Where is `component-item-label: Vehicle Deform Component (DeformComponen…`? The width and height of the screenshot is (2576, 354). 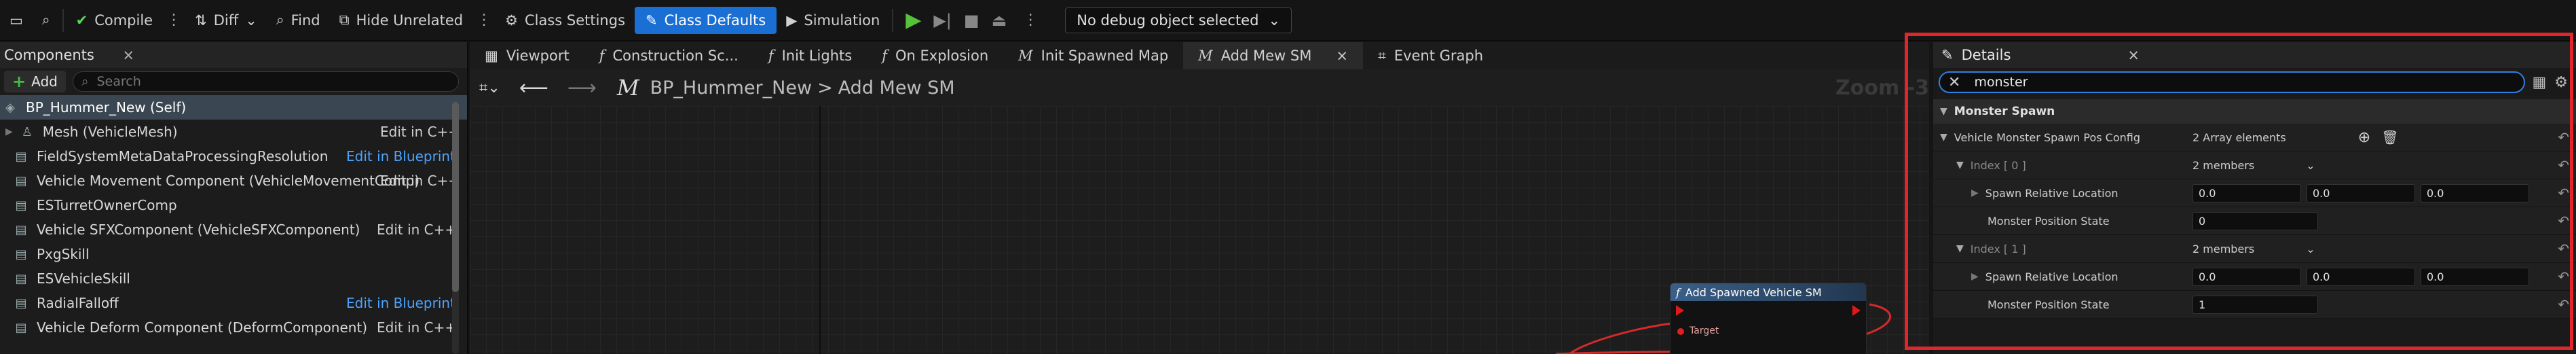 component-item-label: Vehicle Deform Component (DeformComponen… is located at coordinates (203, 327).